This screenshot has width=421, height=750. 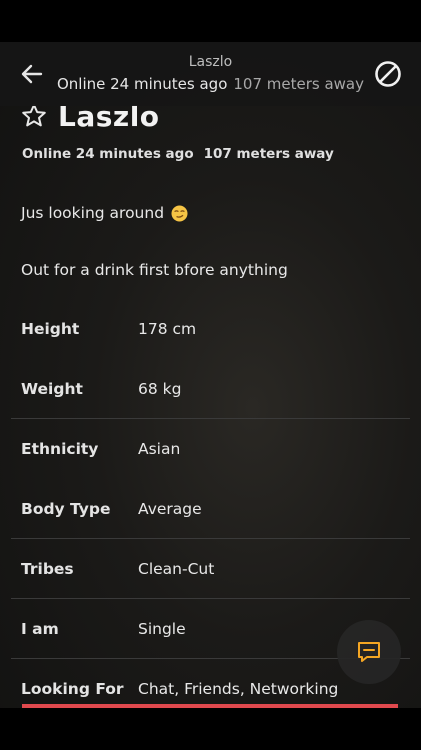 I want to click on topbar-status: Online 24 minutes ago 107 meters away, so click(x=210, y=84).